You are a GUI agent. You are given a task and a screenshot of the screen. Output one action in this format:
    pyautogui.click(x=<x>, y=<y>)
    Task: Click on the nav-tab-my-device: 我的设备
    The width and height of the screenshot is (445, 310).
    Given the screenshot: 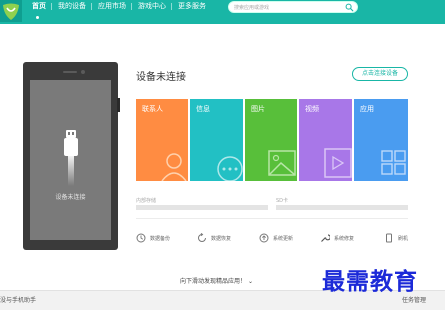 What is the action you would take?
    pyautogui.click(x=72, y=7)
    